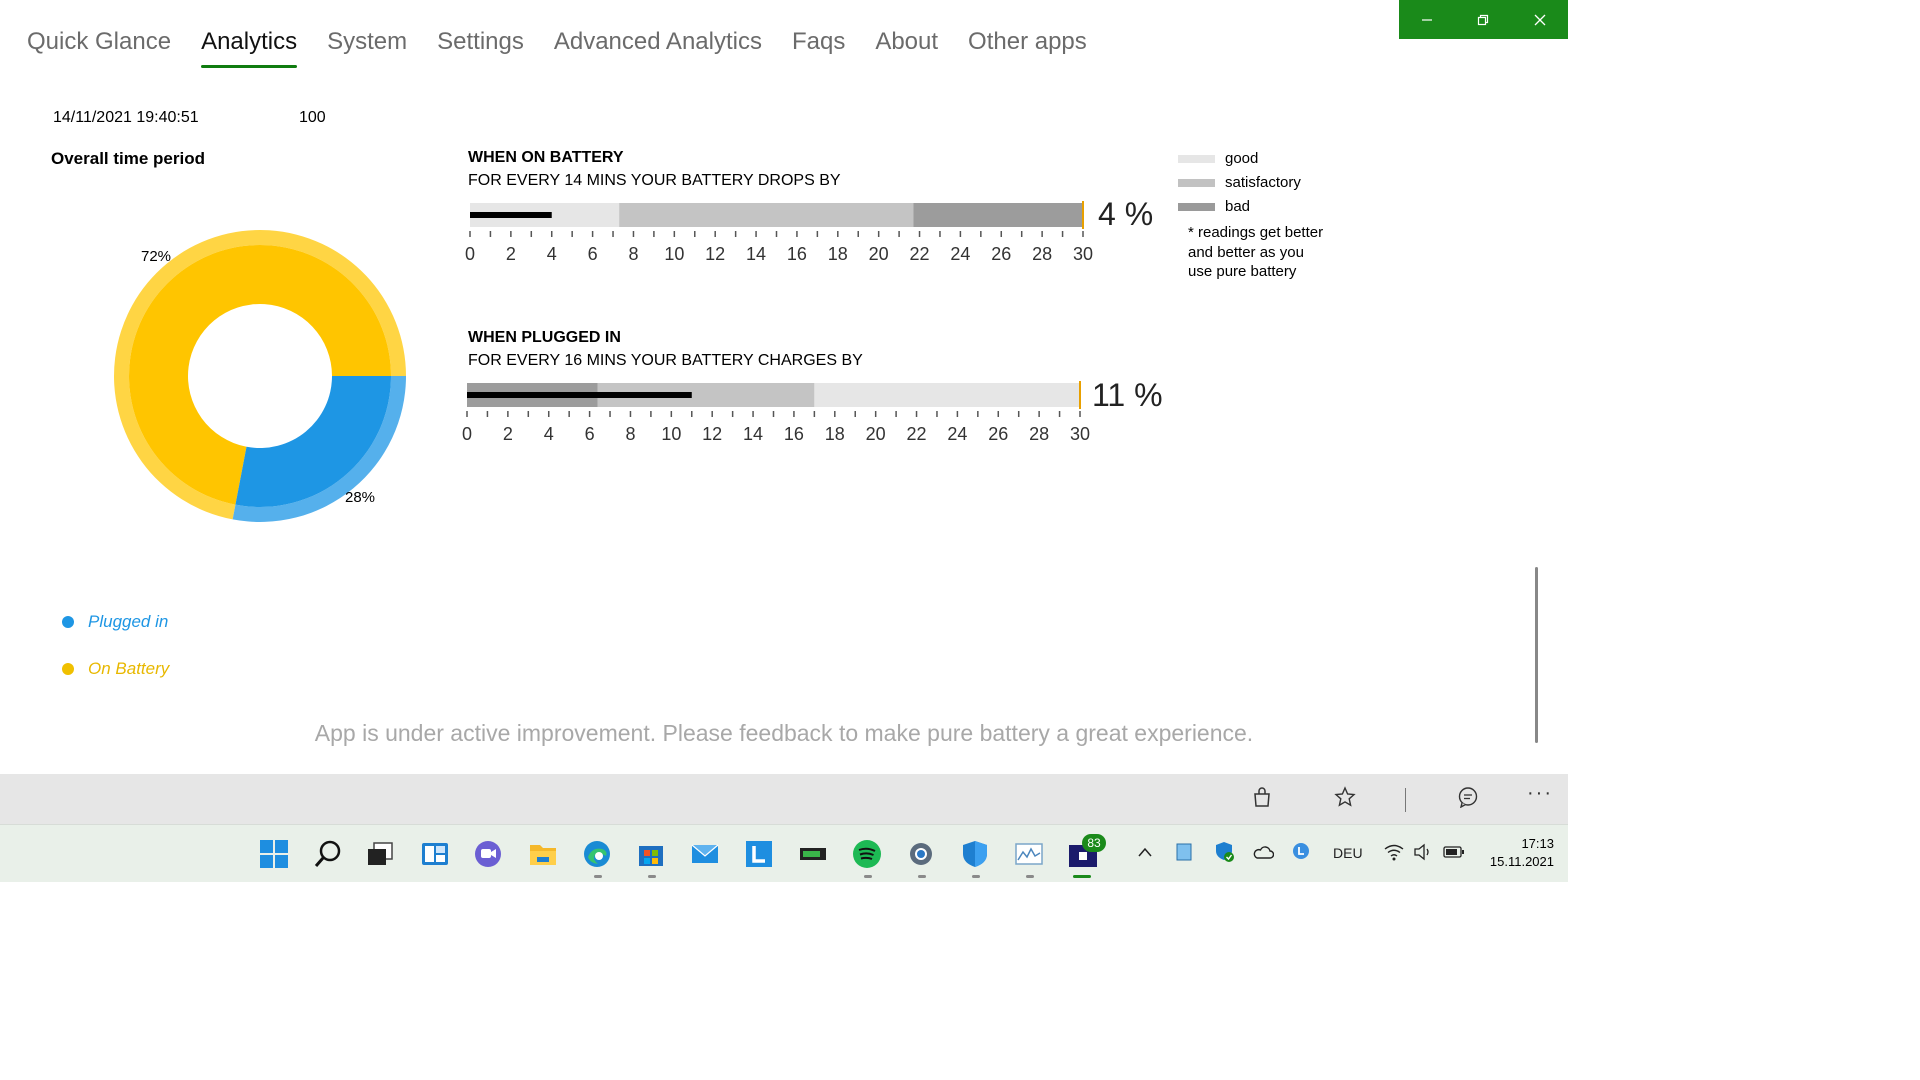 This screenshot has height=1080, width=1920. I want to click on clock: 17:13 15.11.2021, so click(1517, 853).